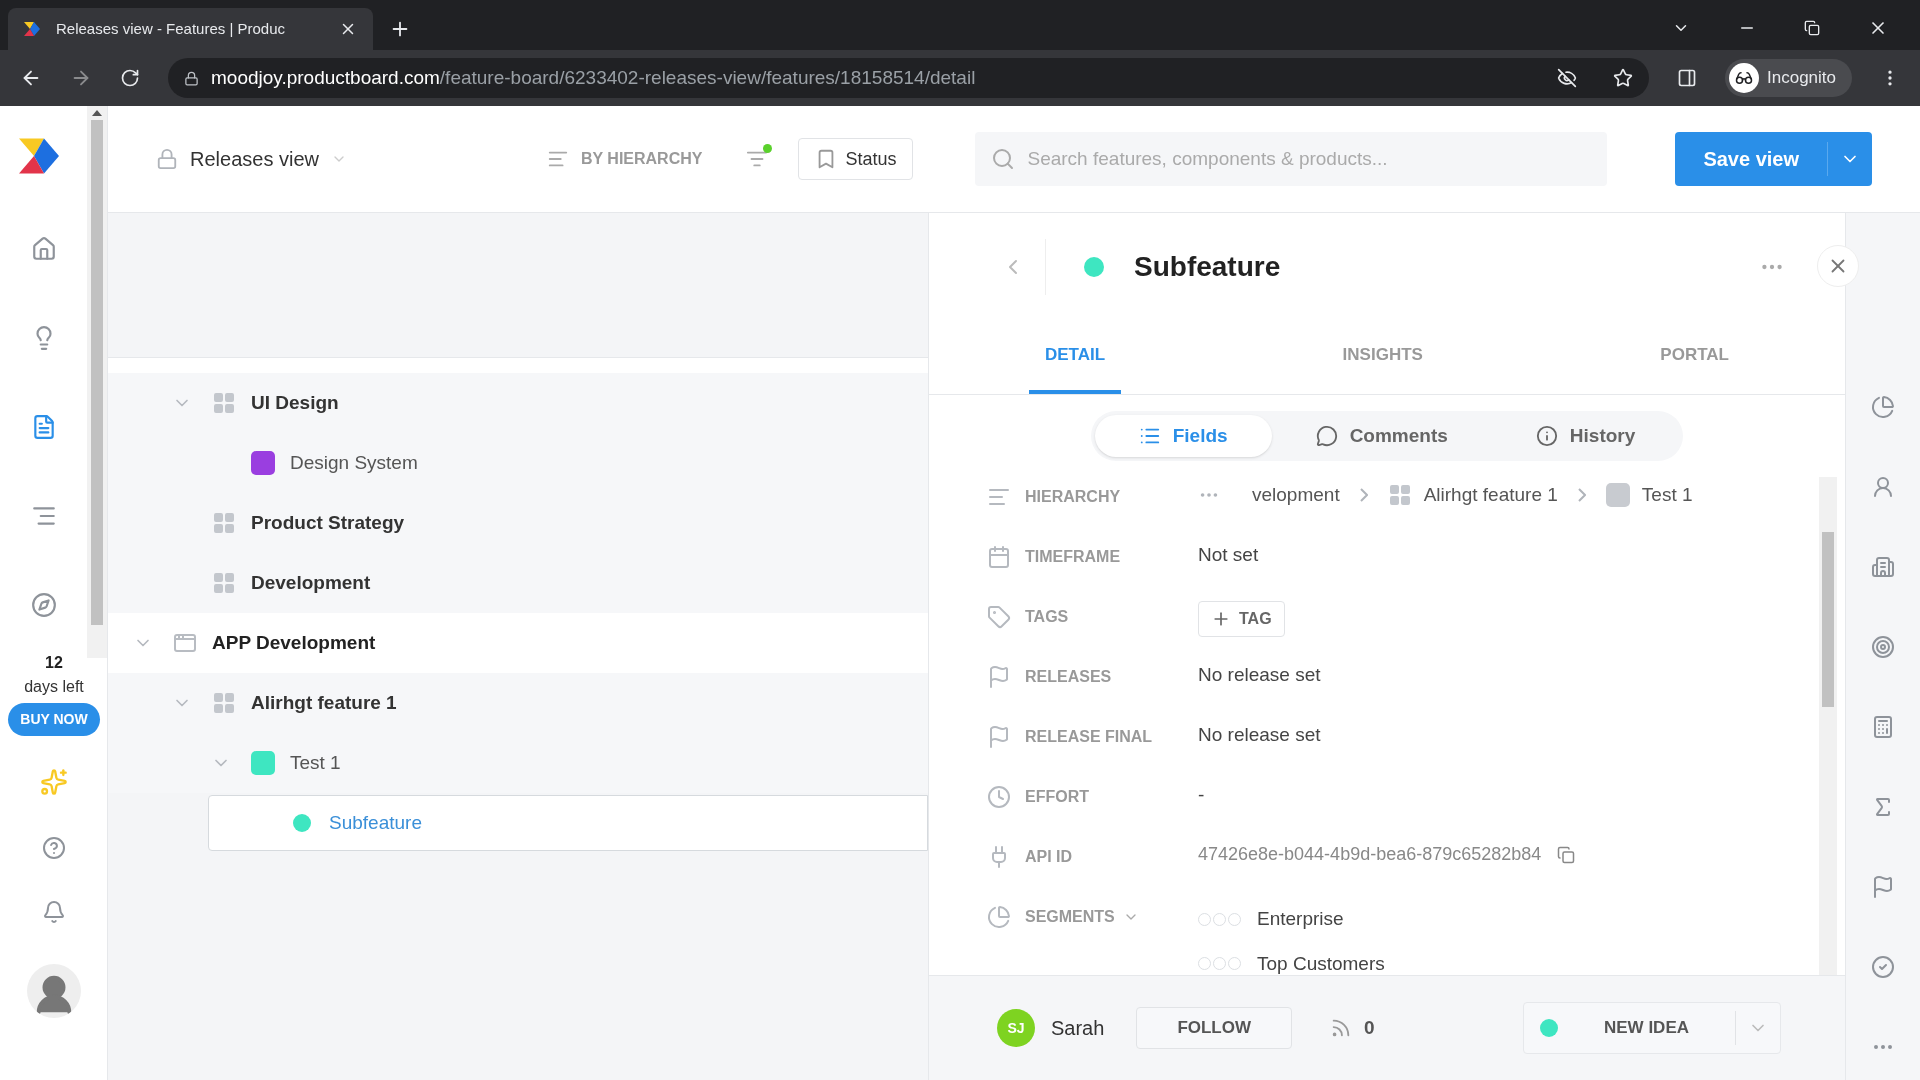 The width and height of the screenshot is (1920, 1080). I want to click on field-label: EFFORT, so click(1057, 797).